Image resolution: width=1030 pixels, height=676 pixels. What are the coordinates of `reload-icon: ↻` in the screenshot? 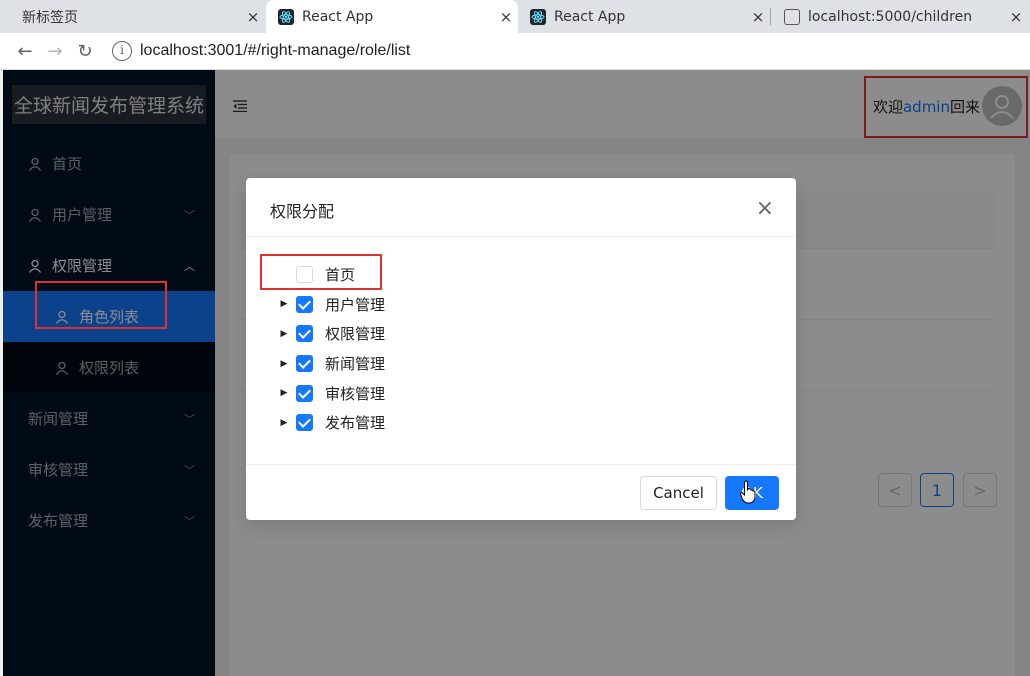 It's located at (85, 51).